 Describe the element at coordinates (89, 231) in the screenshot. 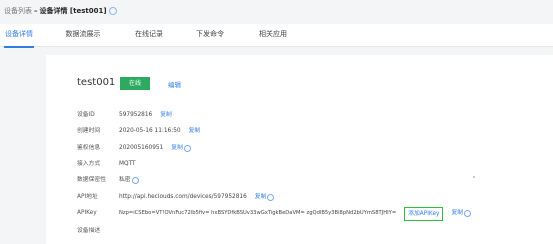

I see `device-desc-label: 设备描述` at that location.